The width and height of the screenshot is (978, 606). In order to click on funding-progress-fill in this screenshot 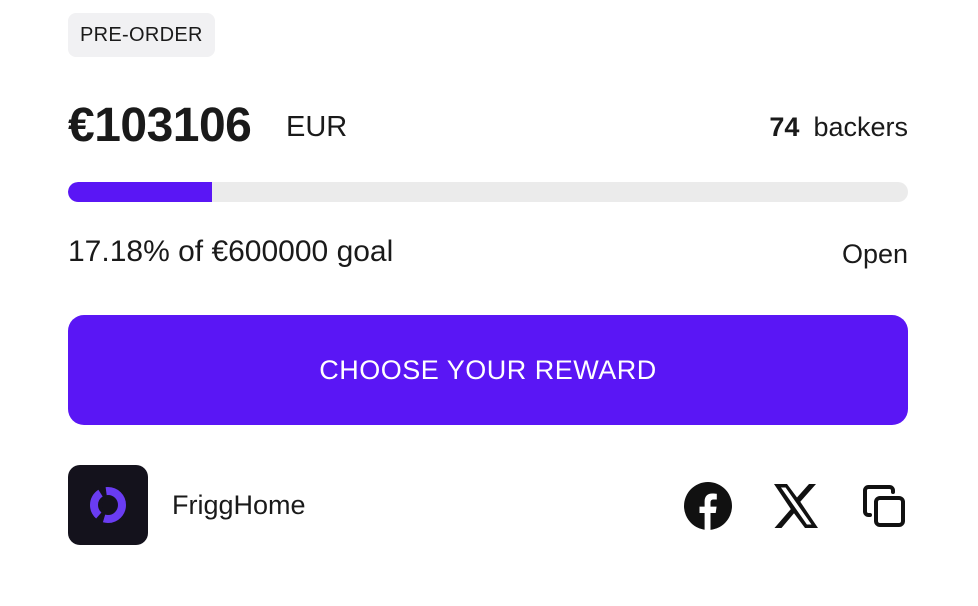, I will do `click(140, 192)`.